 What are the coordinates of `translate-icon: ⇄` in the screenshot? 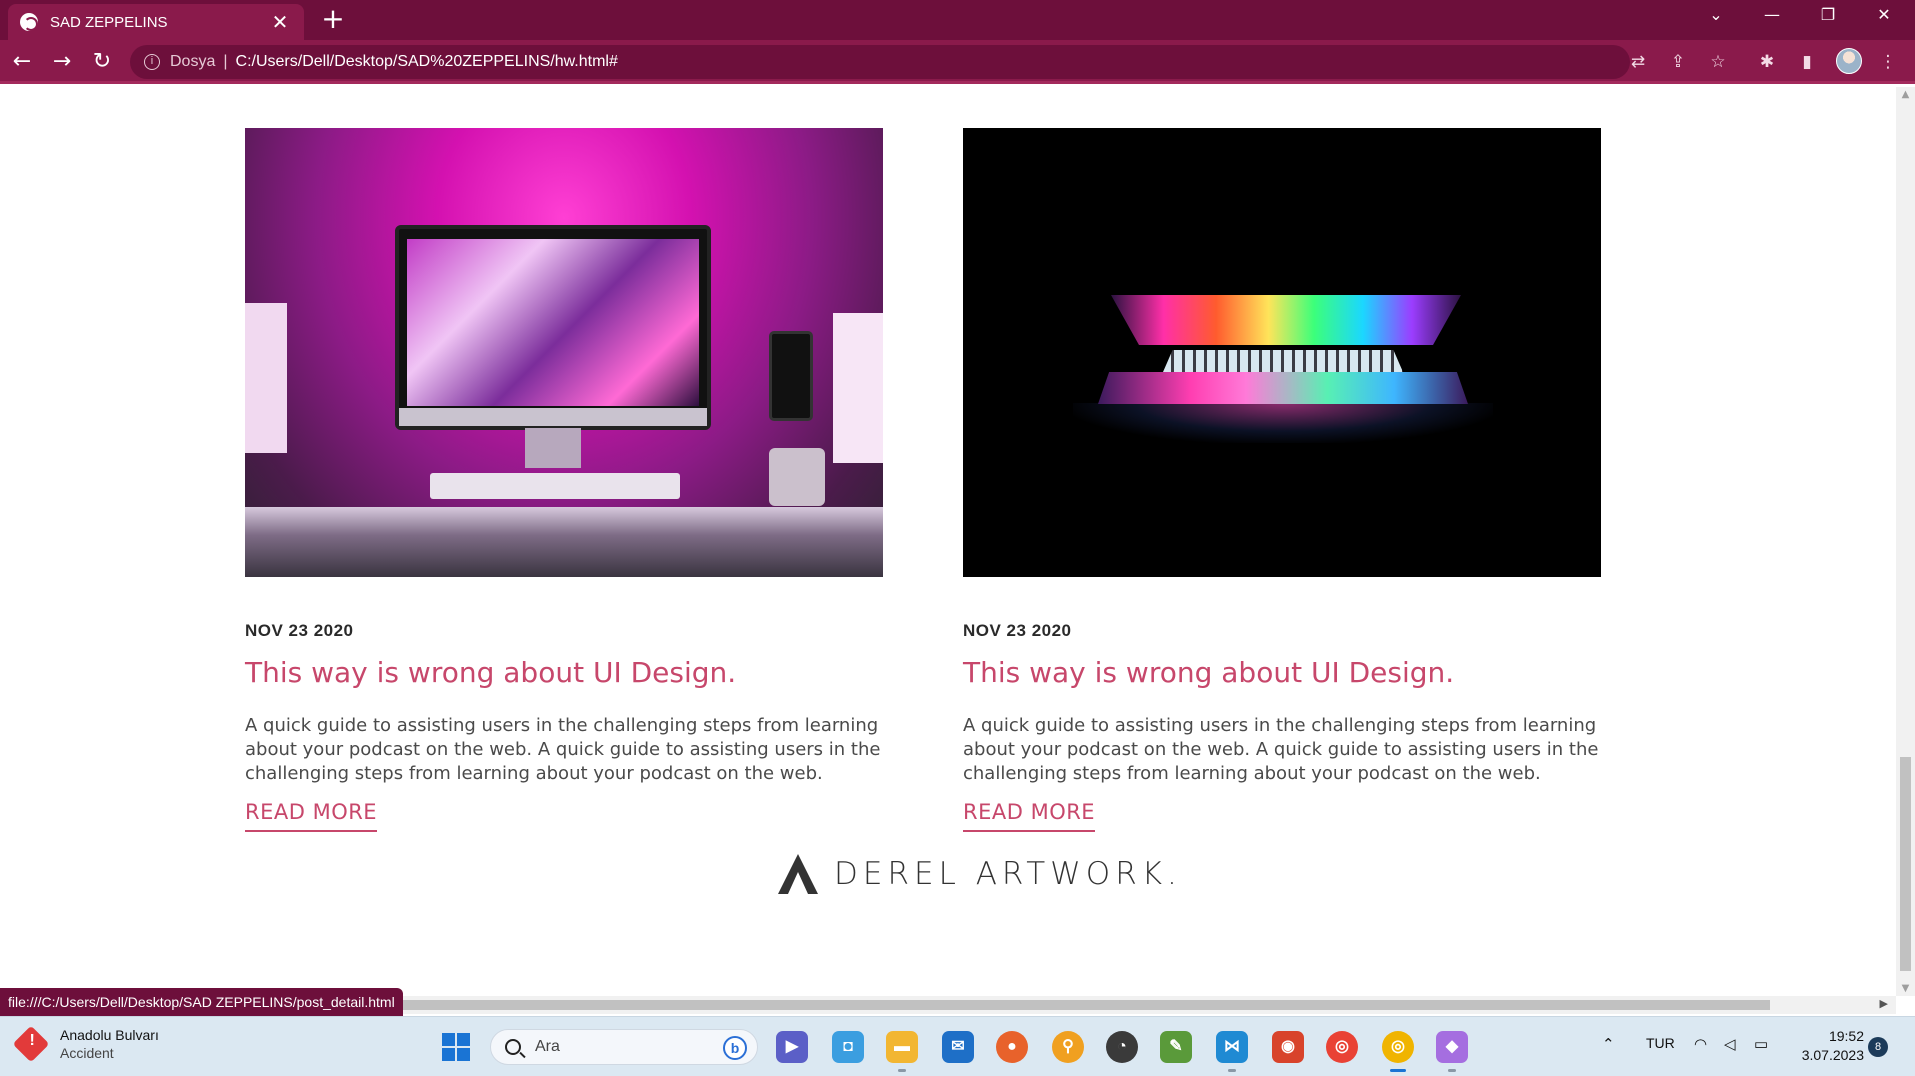 It's located at (1638, 62).